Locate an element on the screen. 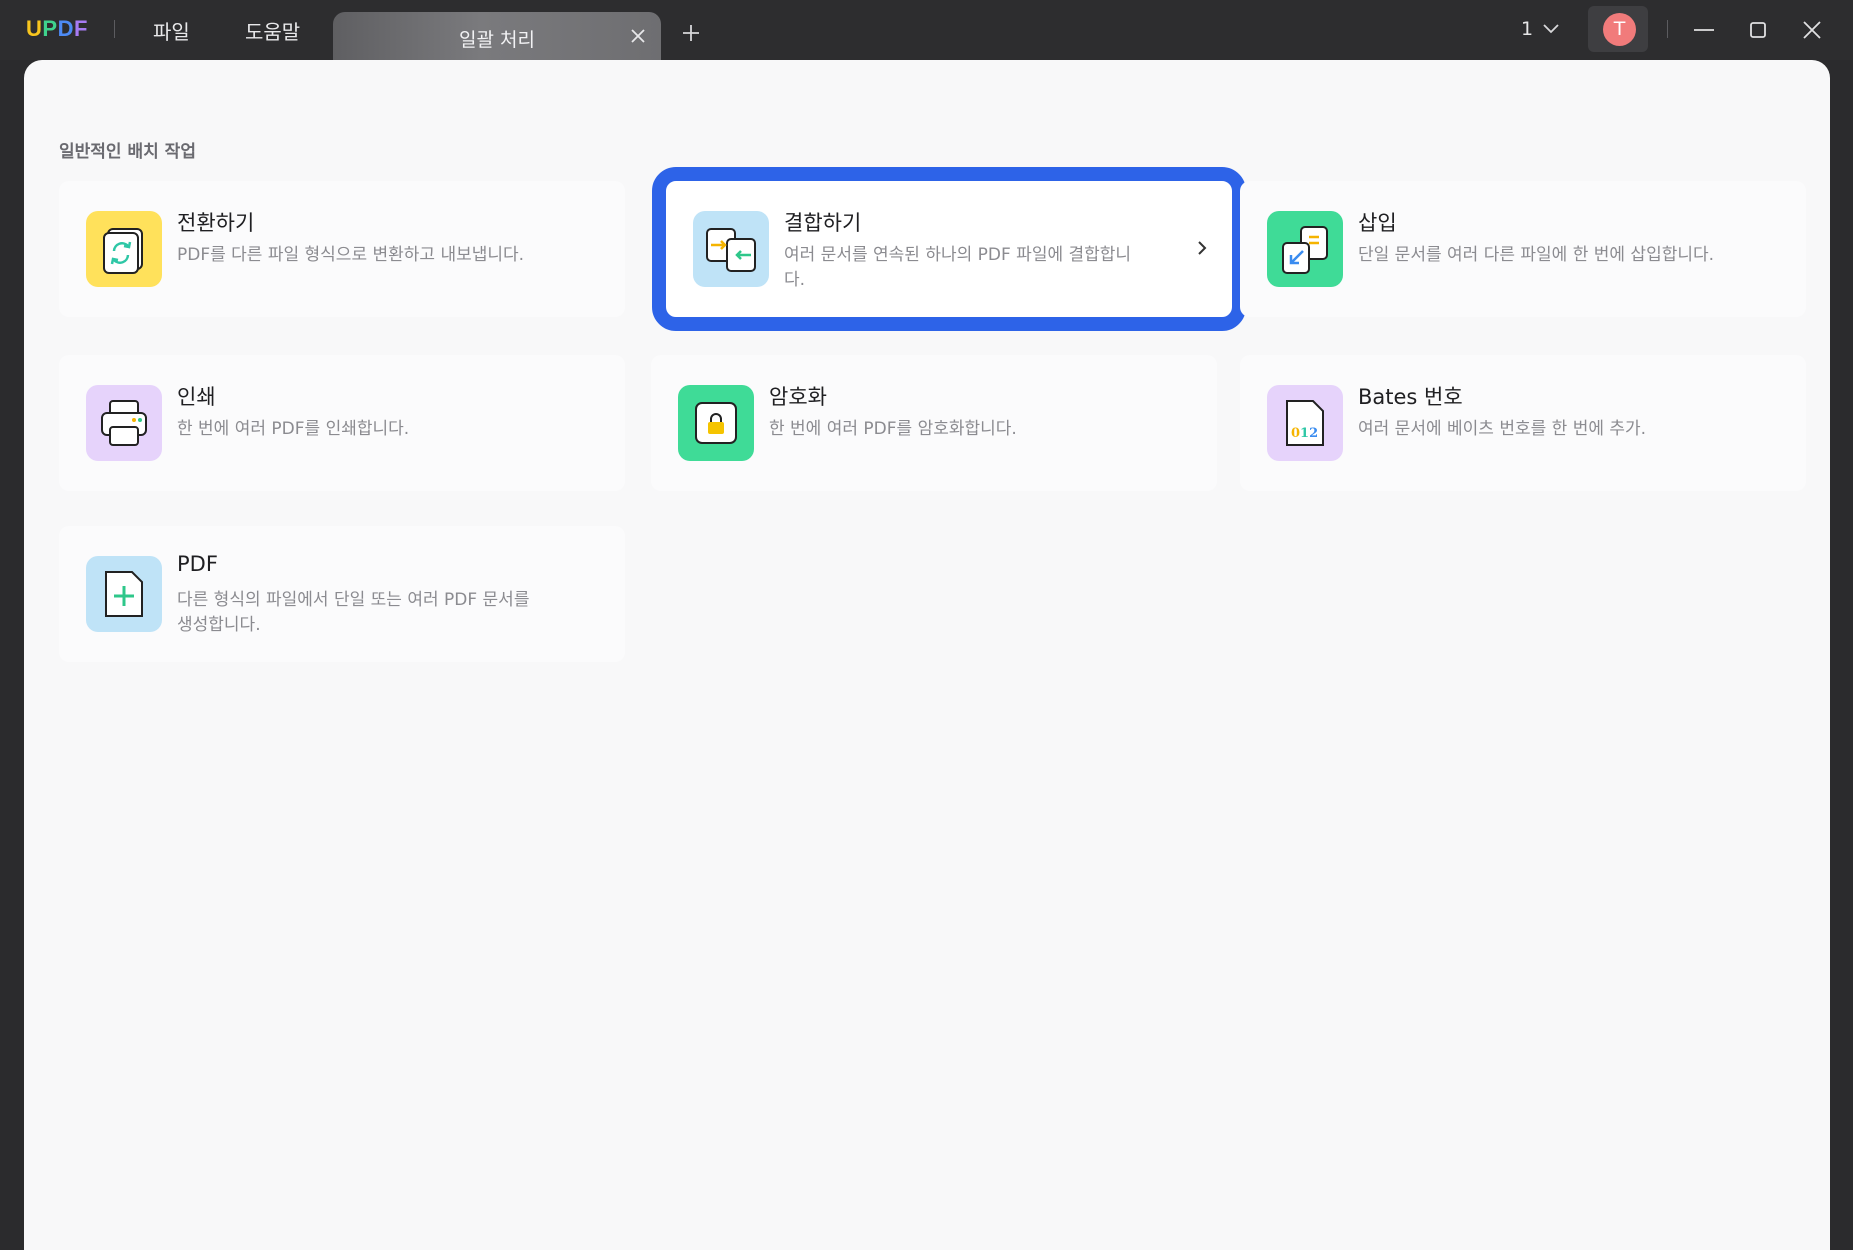 The width and height of the screenshot is (1853, 1250). card-title: 전환하기 is located at coordinates (216, 223).